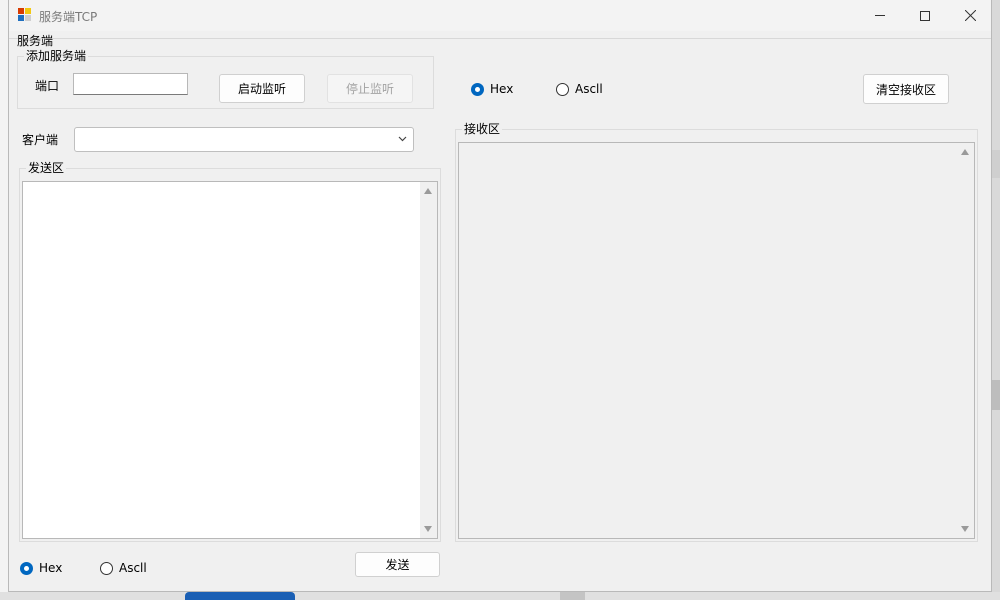  What do you see at coordinates (46, 168) in the screenshot?
I see `send-area-title: 发送区` at bounding box center [46, 168].